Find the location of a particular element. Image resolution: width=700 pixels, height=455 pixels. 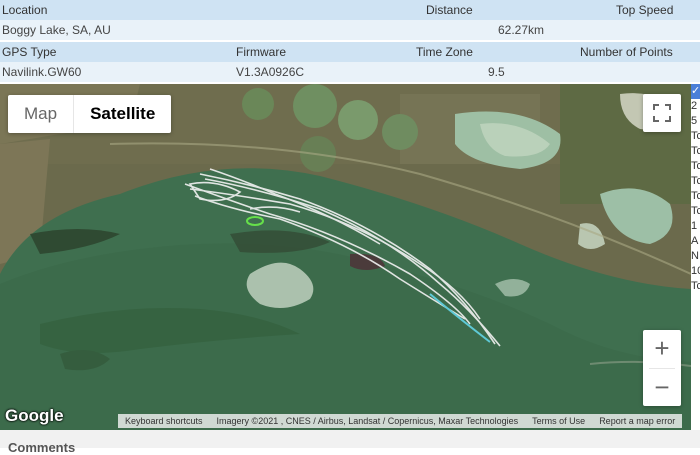

firmware-value: V1.3A0926C is located at coordinates (270, 72).